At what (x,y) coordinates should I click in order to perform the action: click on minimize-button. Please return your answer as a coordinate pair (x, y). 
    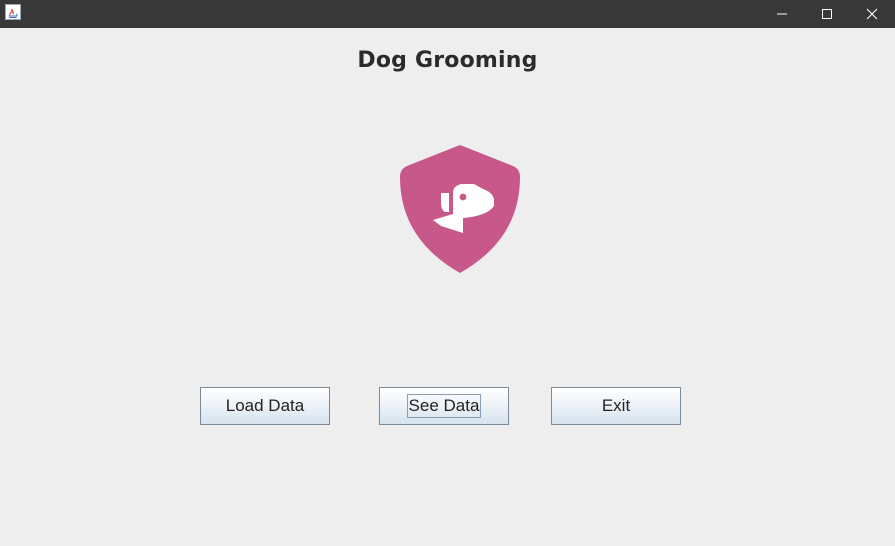
    Looking at the image, I should click on (782, 14).